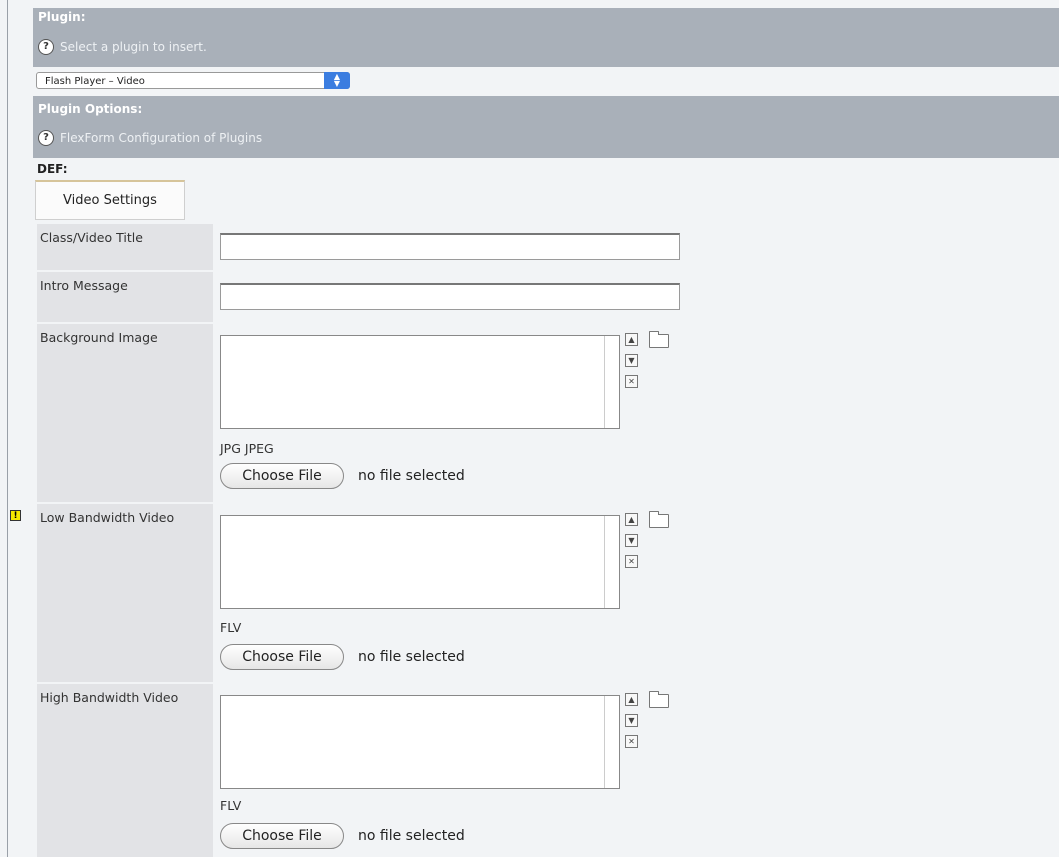 This screenshot has width=1059, height=857. I want to click on left-border, so click(7, 428).